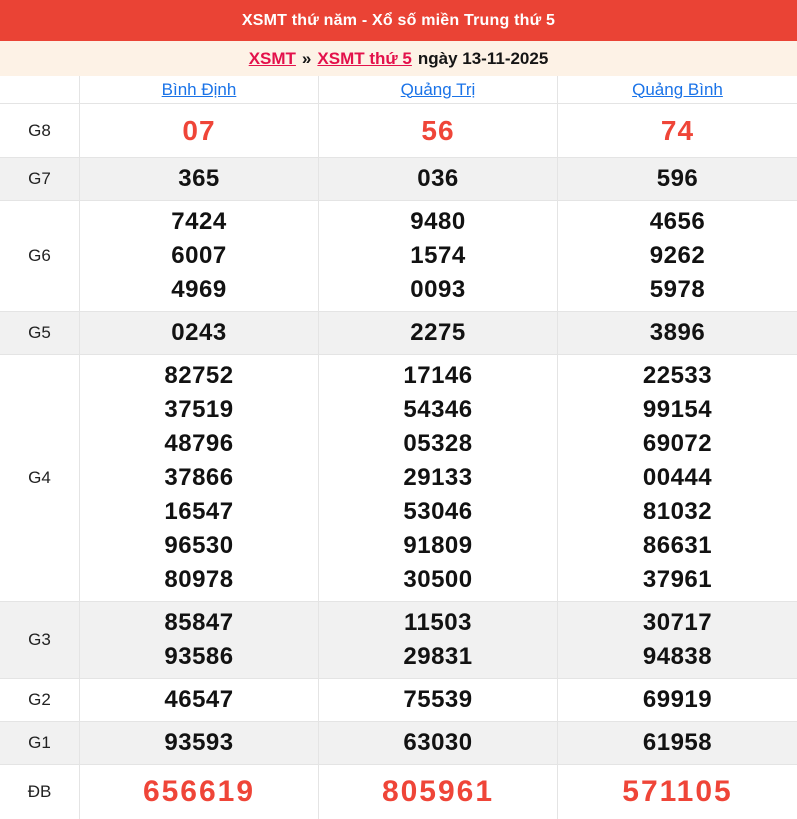  Describe the element at coordinates (677, 90) in the screenshot. I see `column-link-quang-binh: Quảng Bình` at that location.